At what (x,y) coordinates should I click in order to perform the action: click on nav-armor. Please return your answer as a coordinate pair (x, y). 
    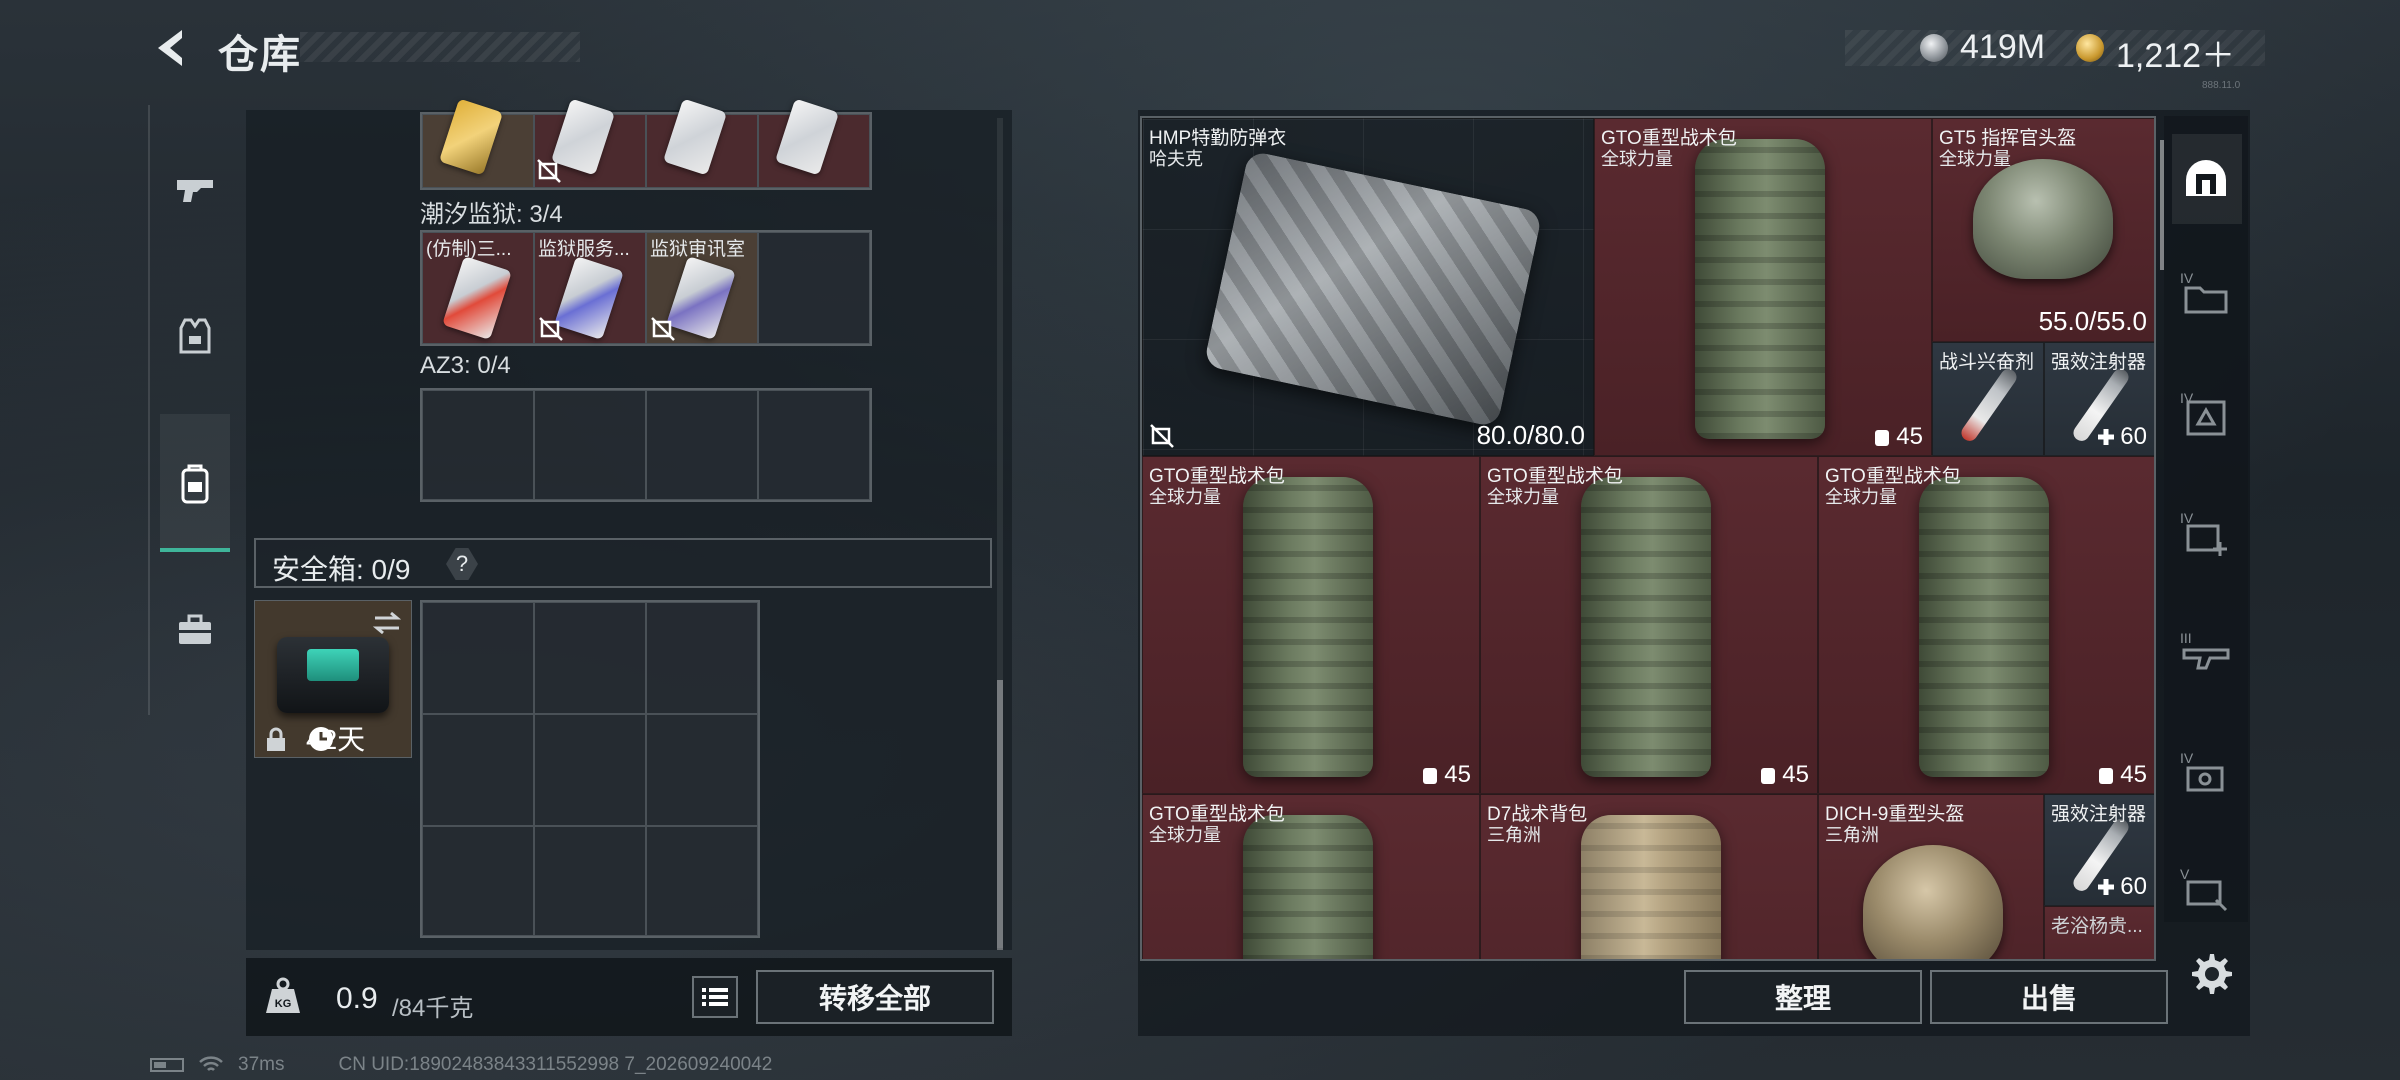
    Looking at the image, I should click on (195, 336).